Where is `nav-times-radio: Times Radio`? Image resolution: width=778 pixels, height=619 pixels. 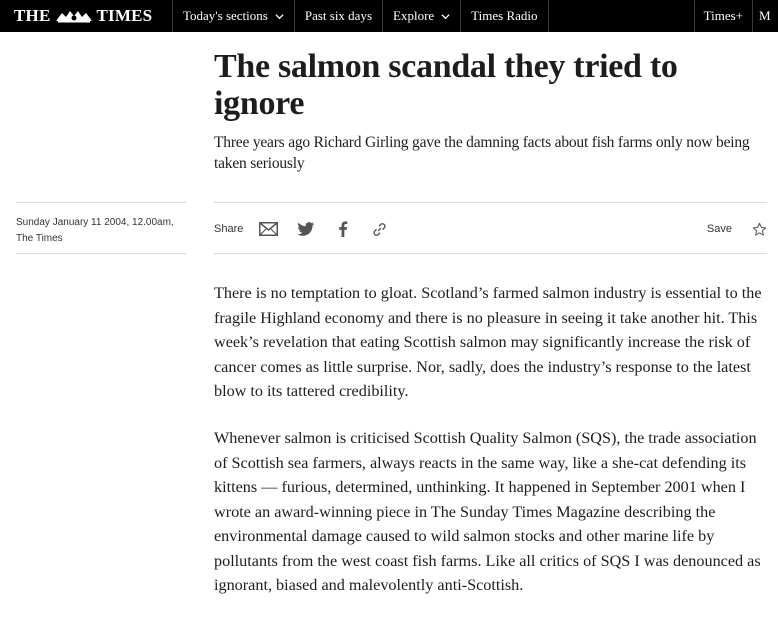 nav-times-radio: Times Radio is located at coordinates (504, 16).